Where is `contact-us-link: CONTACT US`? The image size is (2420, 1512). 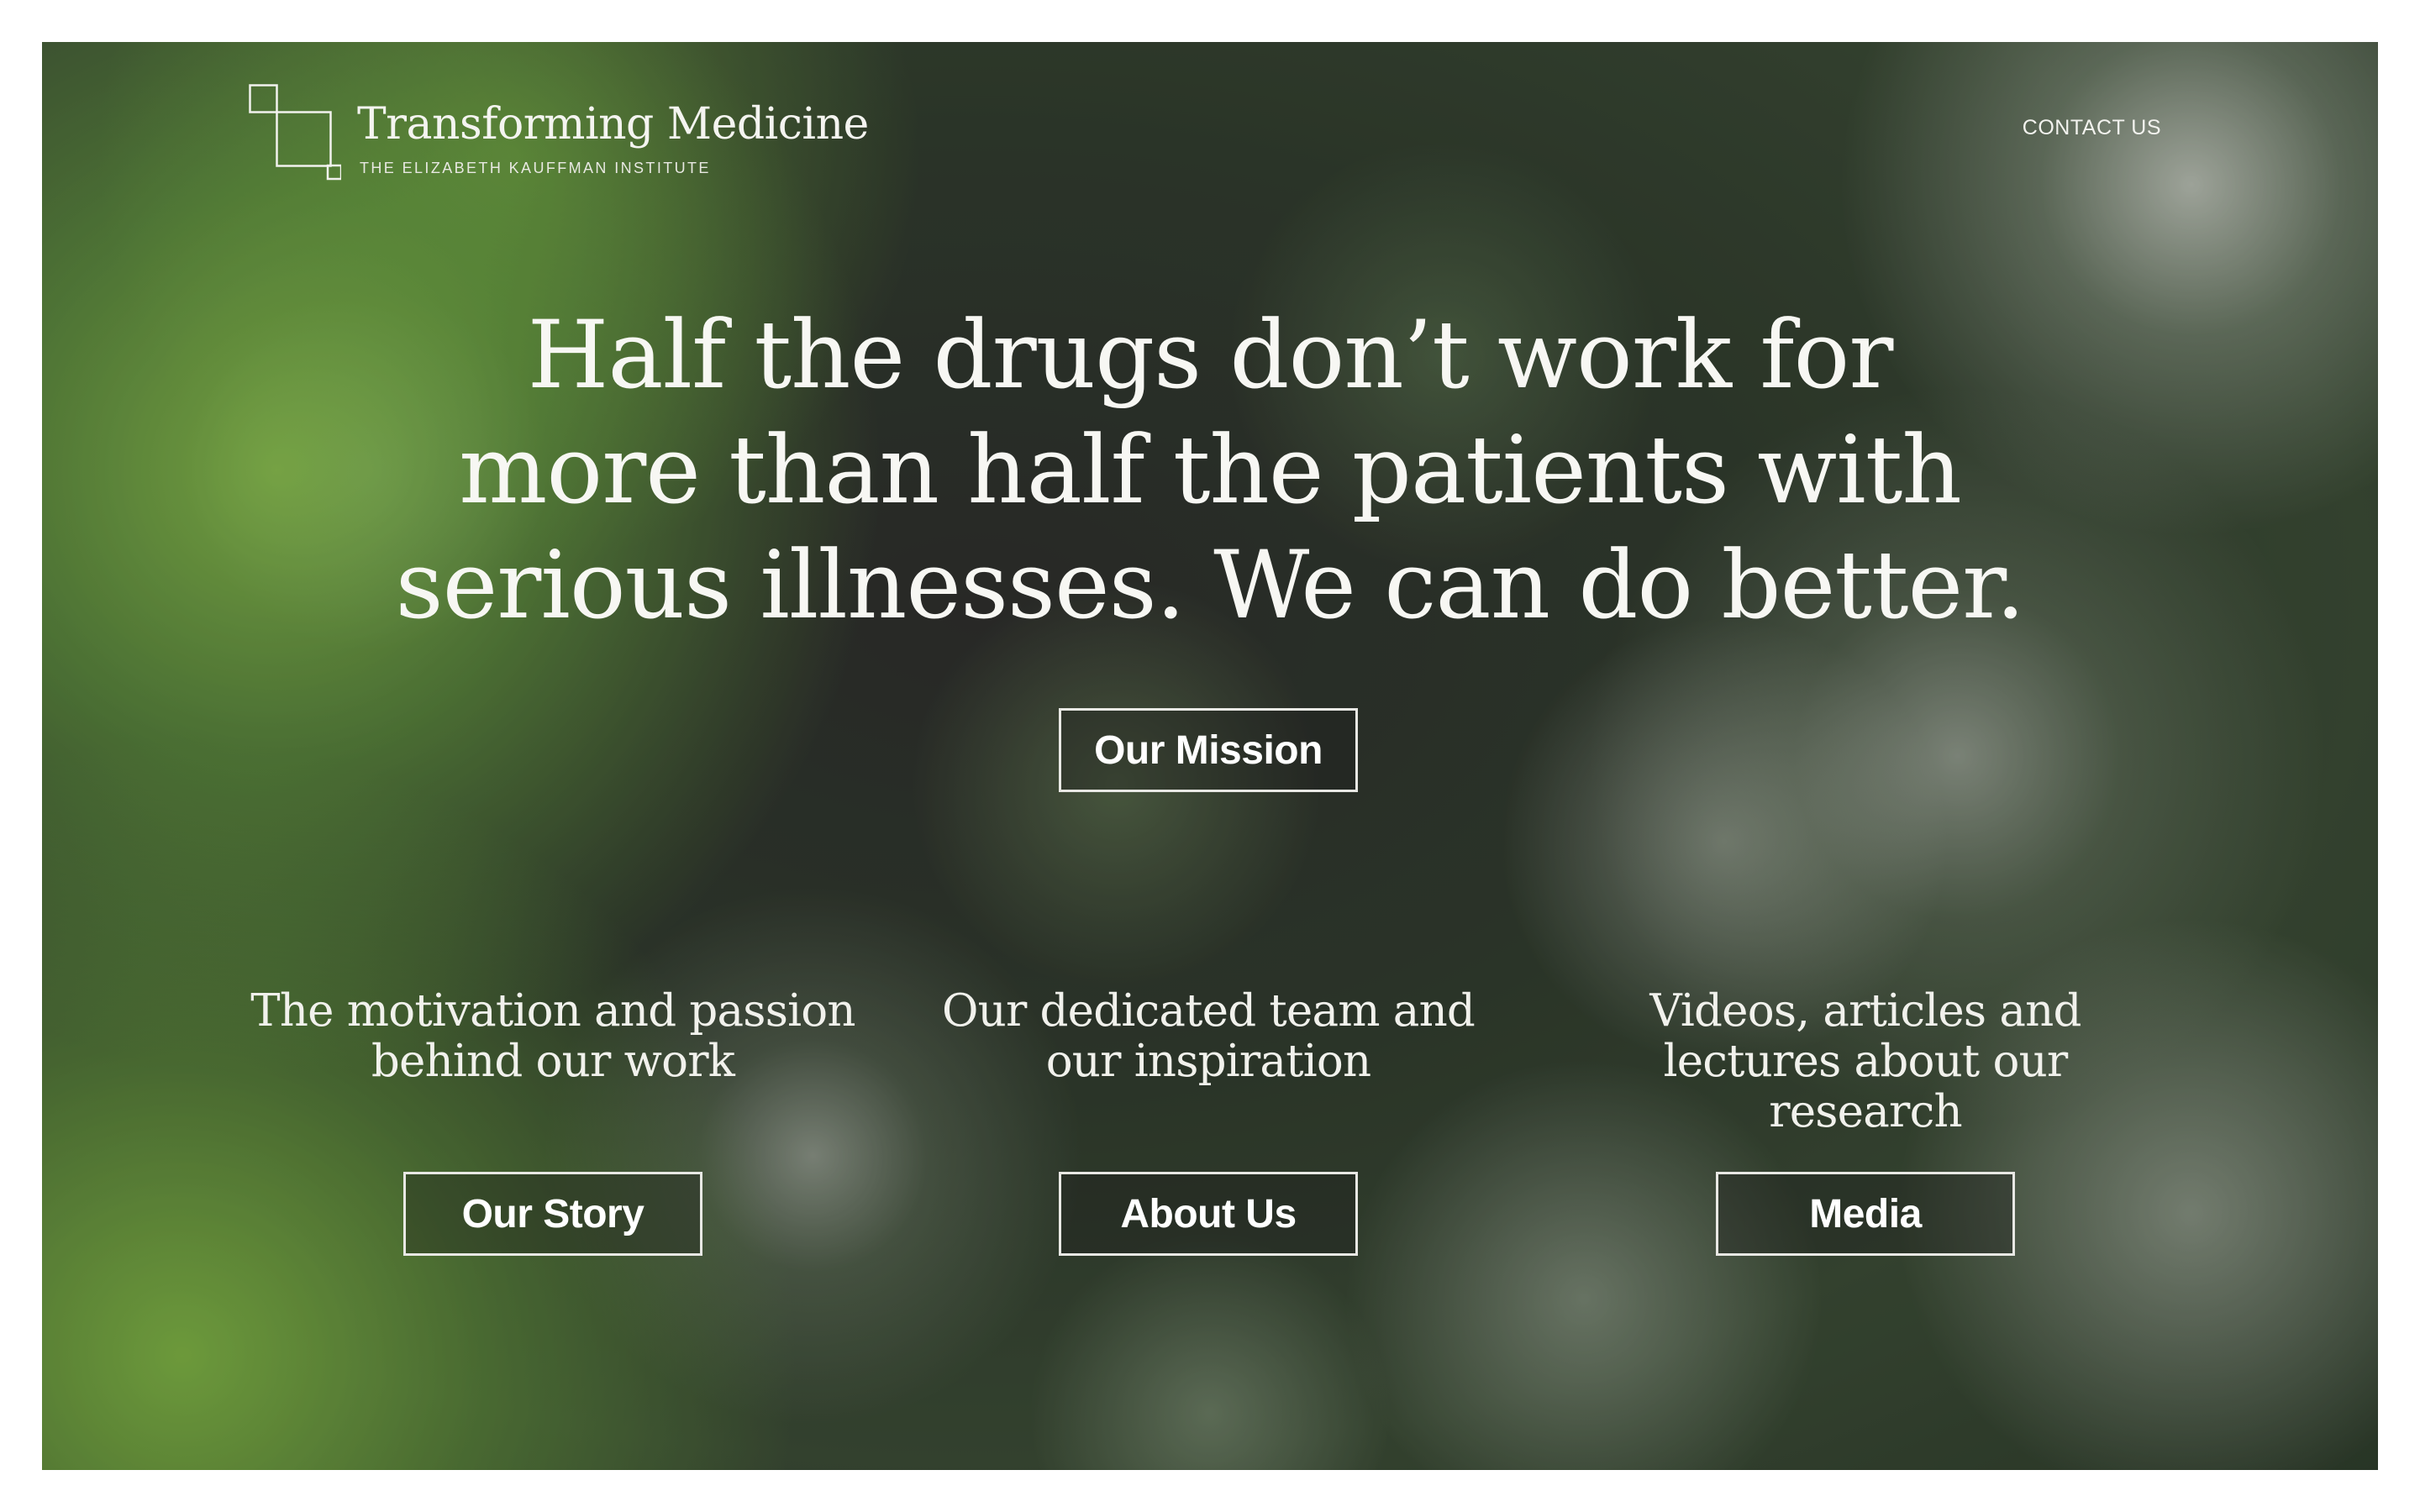
contact-us-link: CONTACT US is located at coordinates (2092, 128).